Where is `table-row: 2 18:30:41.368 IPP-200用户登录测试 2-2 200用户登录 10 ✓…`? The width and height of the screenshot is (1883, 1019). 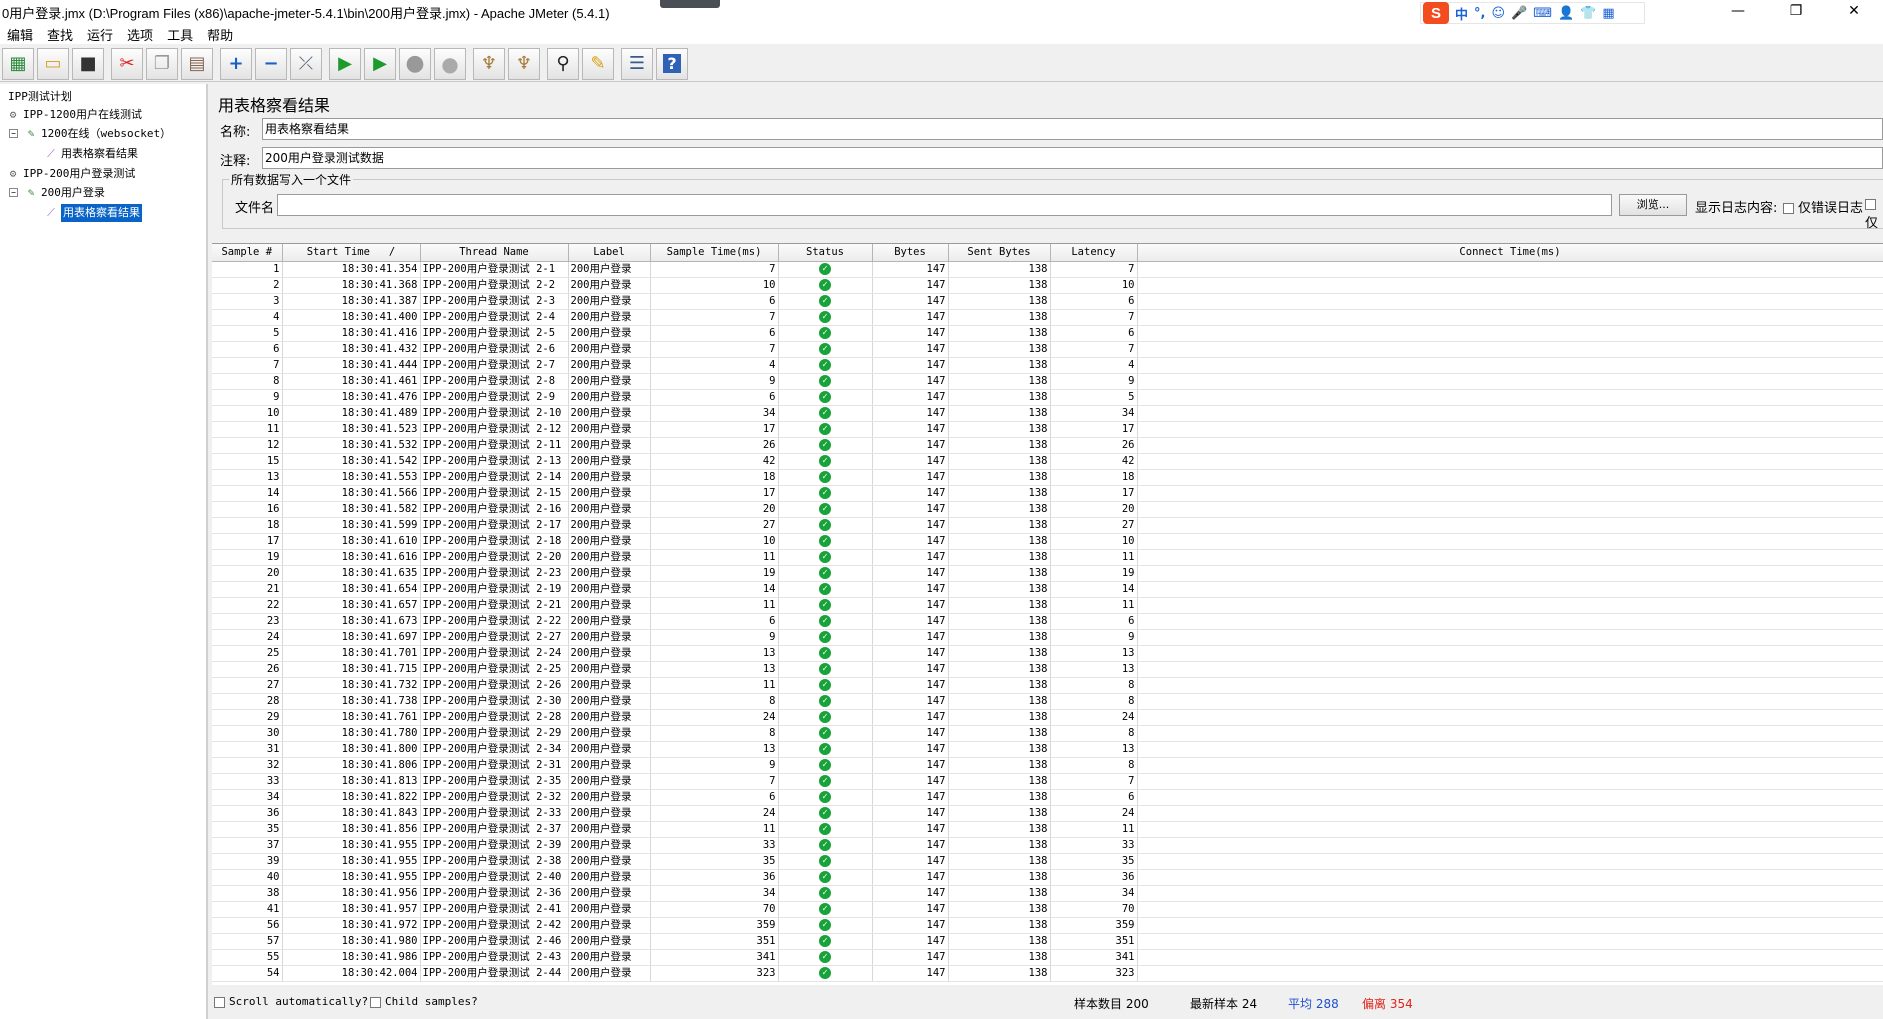
table-row: 2 18:30:41.368 IPP-200用户登录测试 2-2 200用户登录 10 ✓… is located at coordinates (1047, 285).